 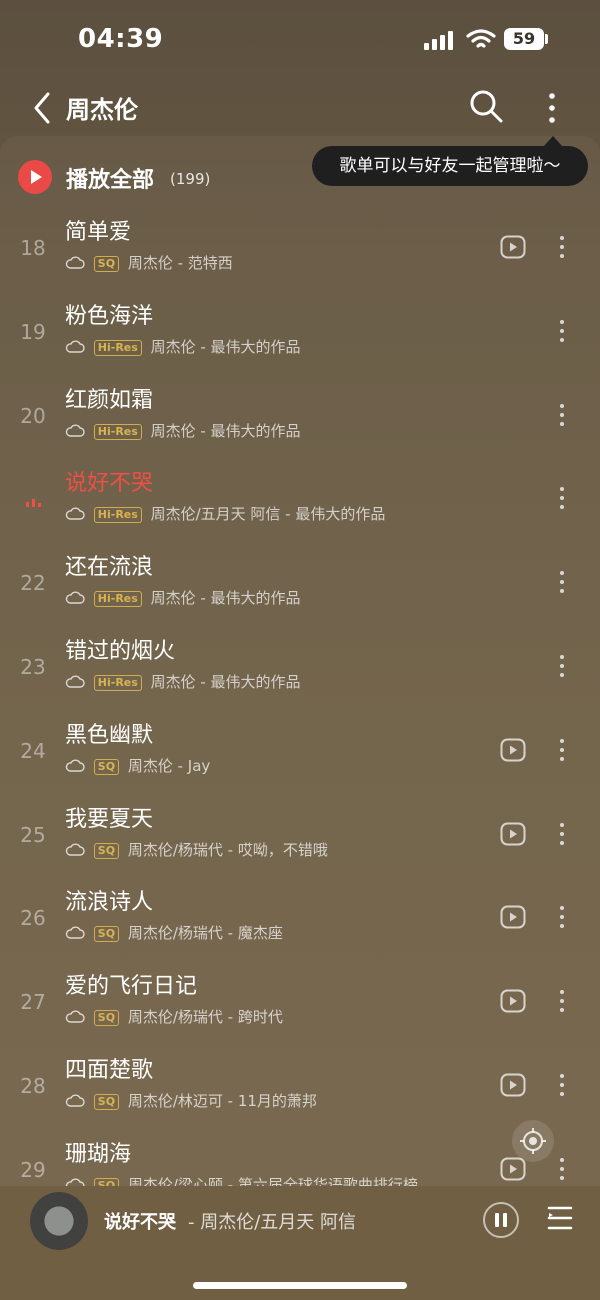 I want to click on song-artist-album: 周杰伦/林迈可 - 11月的萧邦, so click(x=222, y=1100).